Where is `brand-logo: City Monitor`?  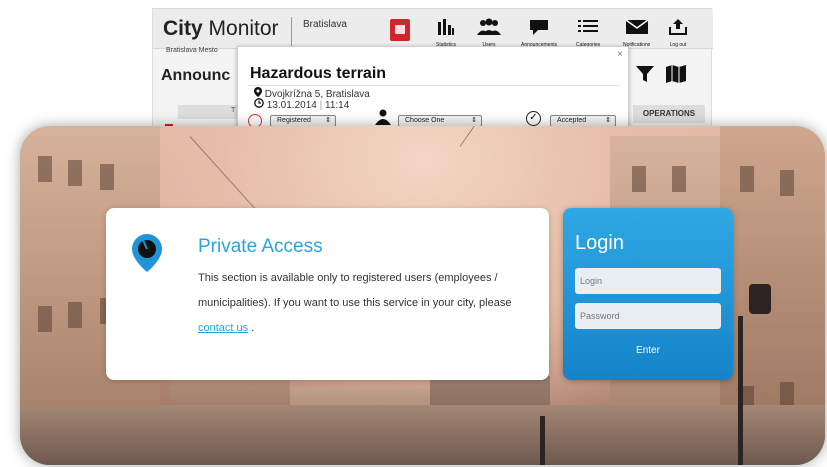 brand-logo: City Monitor is located at coordinates (221, 28).